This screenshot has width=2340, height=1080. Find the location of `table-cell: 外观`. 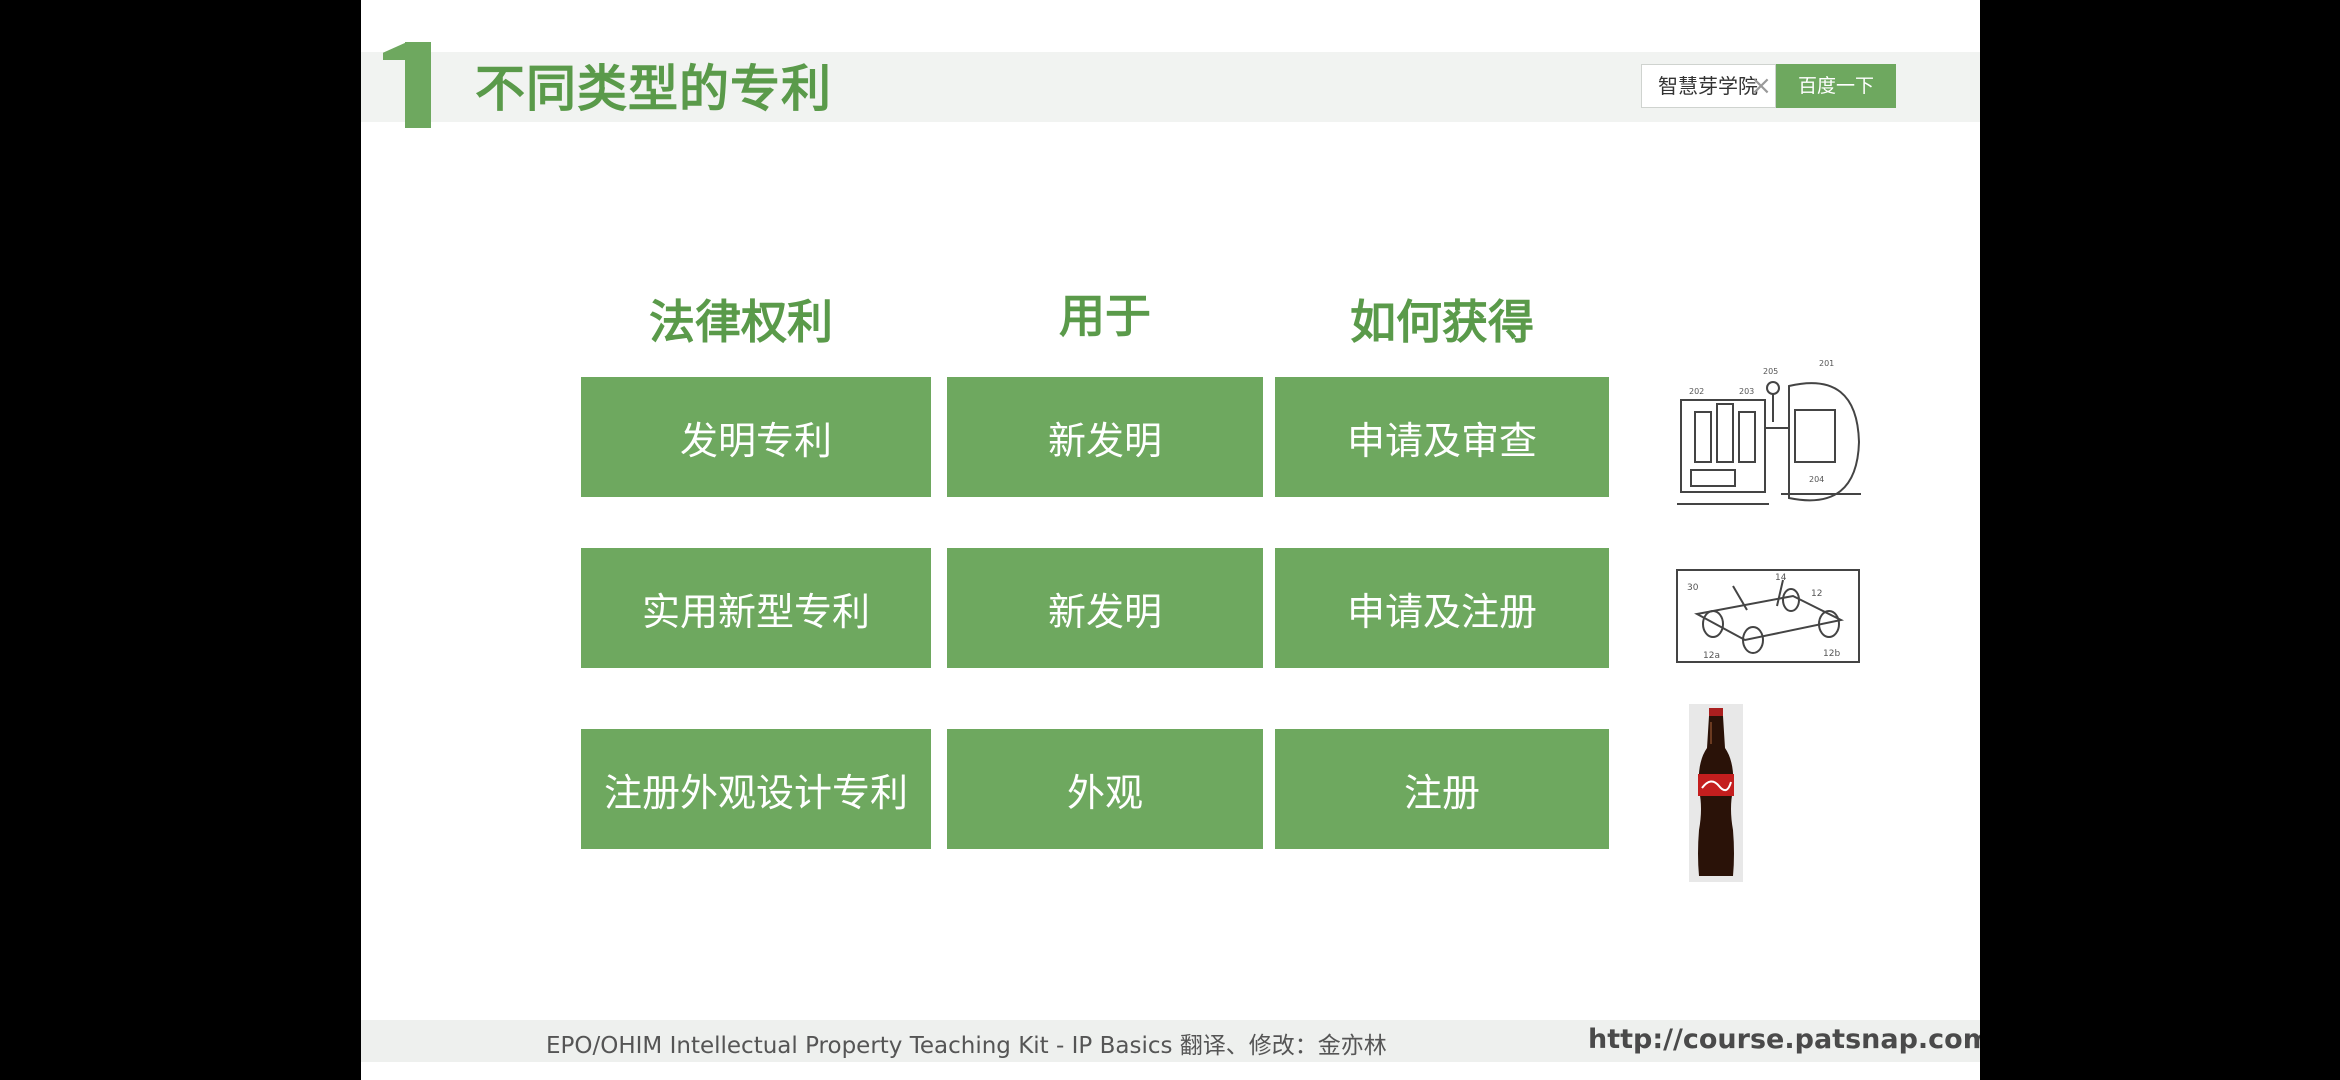

table-cell: 外观 is located at coordinates (1105, 789).